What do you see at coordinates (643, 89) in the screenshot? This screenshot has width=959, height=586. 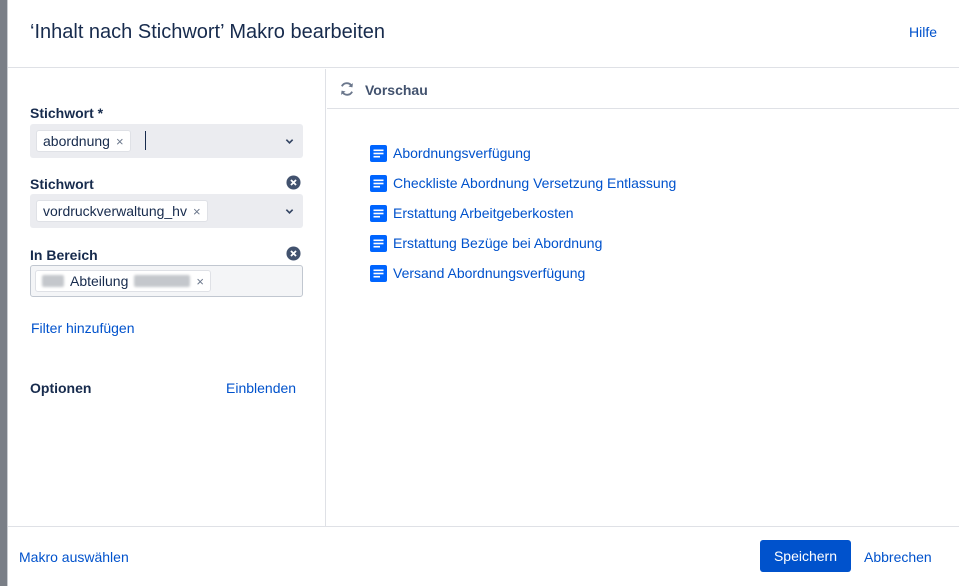 I see `preview-header: Vorschau` at bounding box center [643, 89].